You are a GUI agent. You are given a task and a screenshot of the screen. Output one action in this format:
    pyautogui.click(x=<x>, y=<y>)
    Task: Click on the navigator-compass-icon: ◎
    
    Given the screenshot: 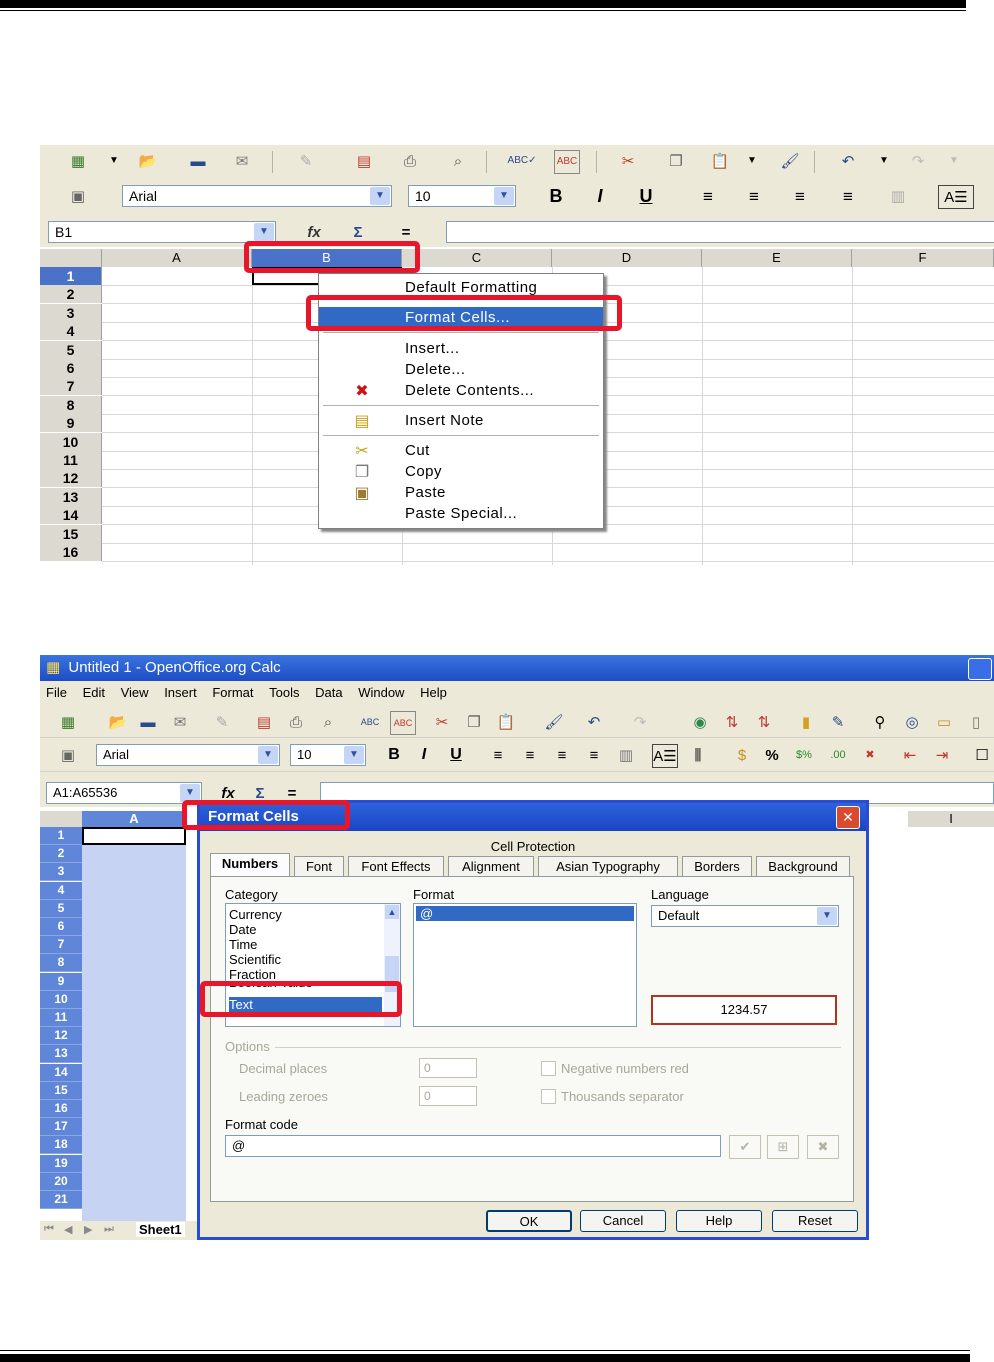 What is the action you would take?
    pyautogui.click(x=912, y=722)
    